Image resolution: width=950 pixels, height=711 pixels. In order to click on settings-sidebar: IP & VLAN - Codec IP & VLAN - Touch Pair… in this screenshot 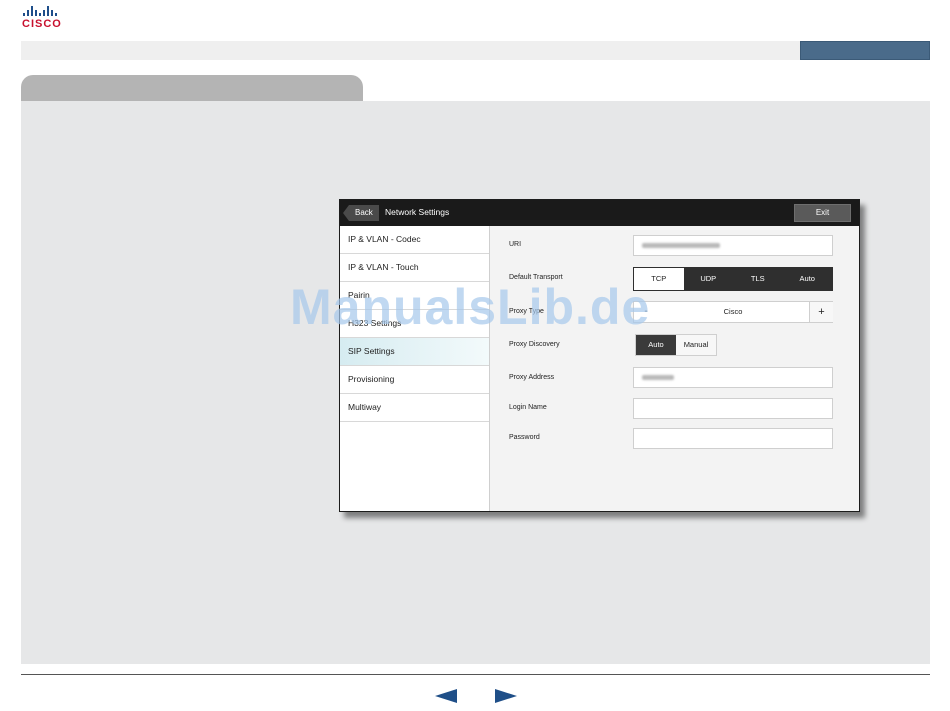, I will do `click(415, 368)`.